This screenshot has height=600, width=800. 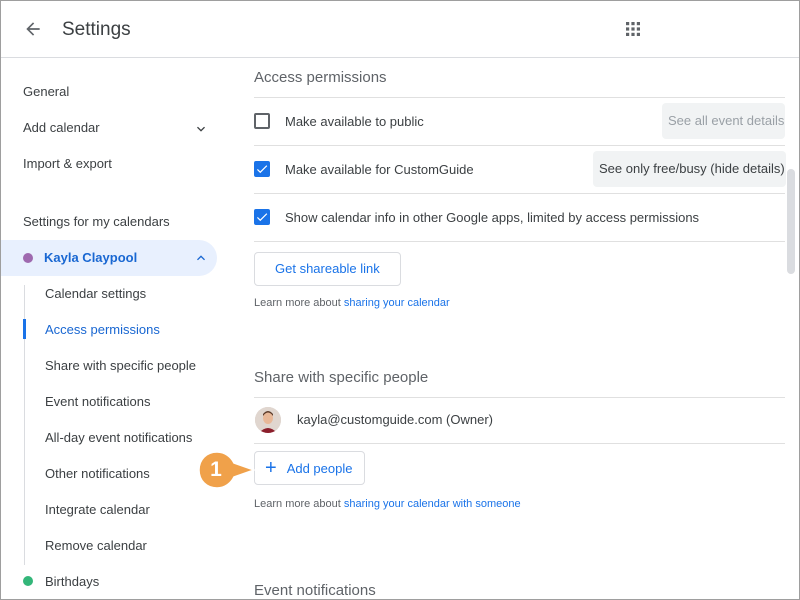 I want to click on org-label: Make available for CustomGuide, so click(x=379, y=169).